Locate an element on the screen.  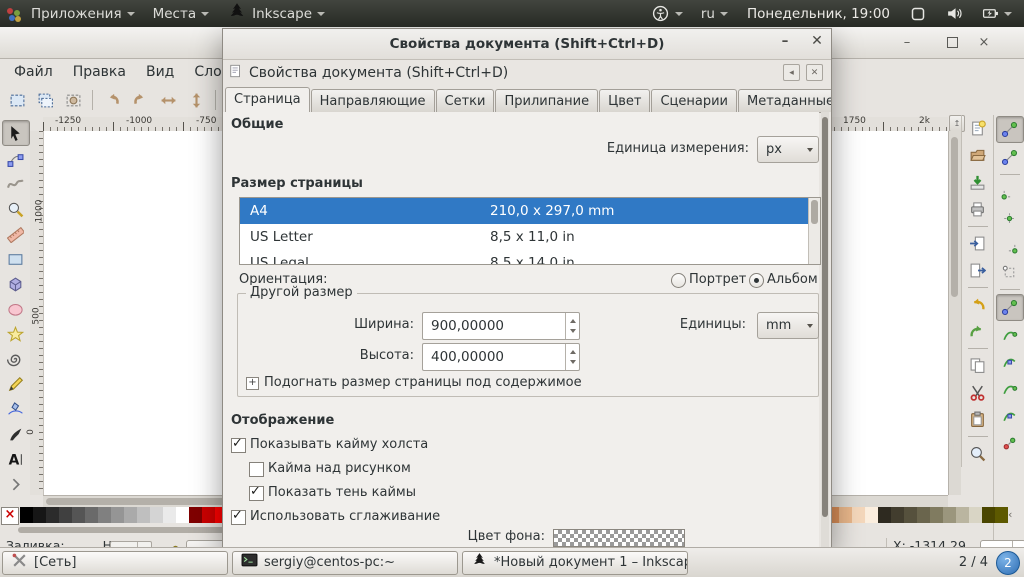
snap-midpoints-icon is located at coordinates (1010, 443).